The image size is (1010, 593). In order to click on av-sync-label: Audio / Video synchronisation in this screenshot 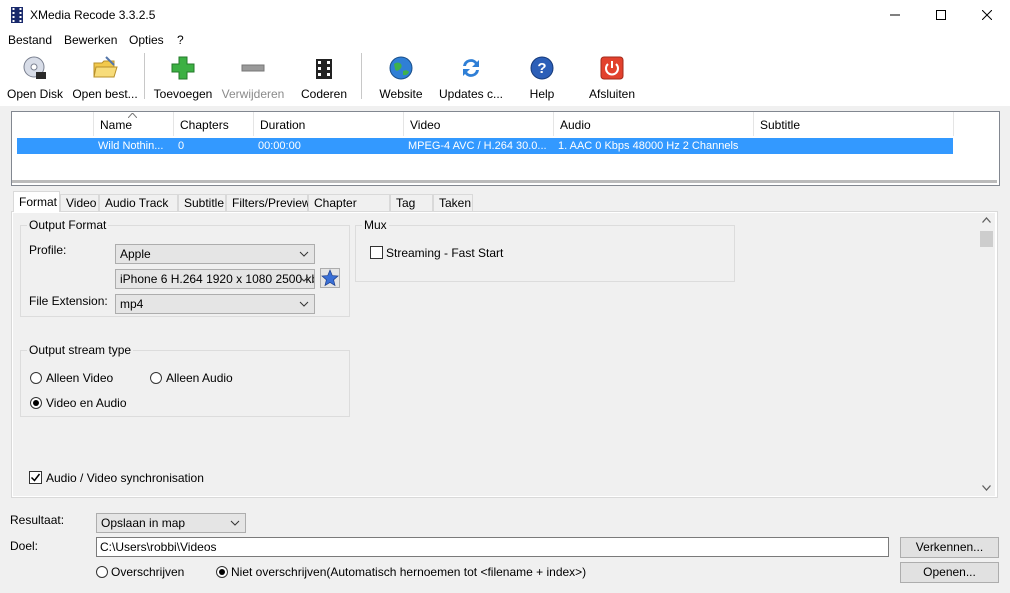, I will do `click(125, 478)`.